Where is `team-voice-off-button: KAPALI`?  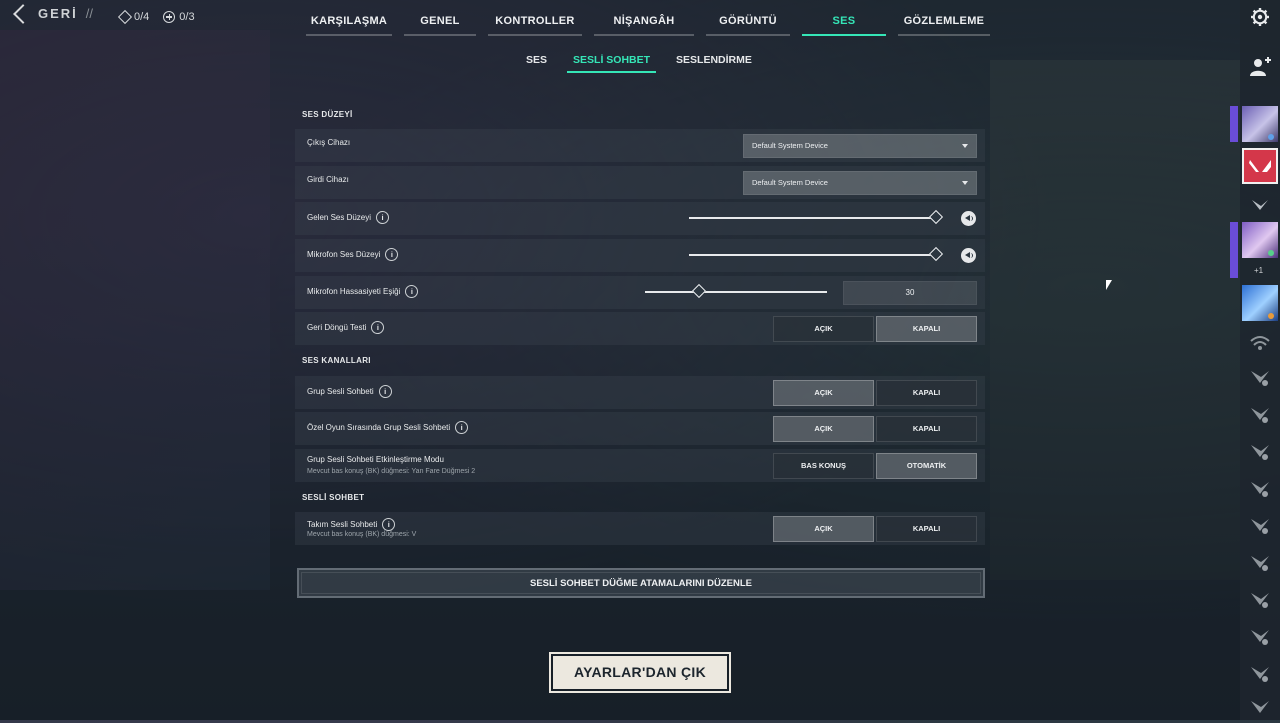
team-voice-off-button: KAPALI is located at coordinates (926, 529).